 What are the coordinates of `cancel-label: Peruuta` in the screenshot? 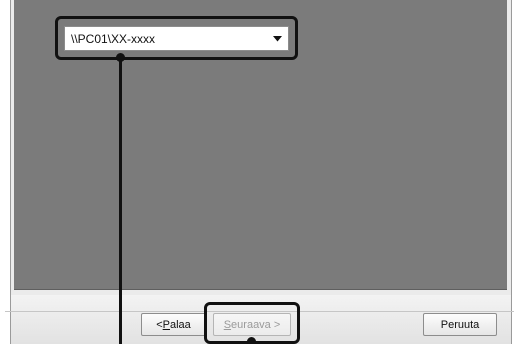 It's located at (460, 324).